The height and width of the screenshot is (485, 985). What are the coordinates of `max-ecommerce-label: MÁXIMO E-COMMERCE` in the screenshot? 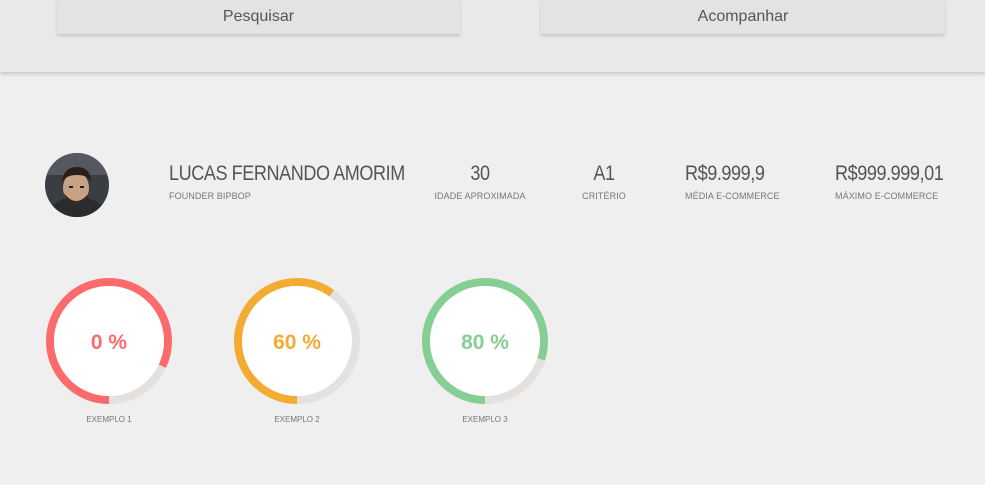 It's located at (887, 196).